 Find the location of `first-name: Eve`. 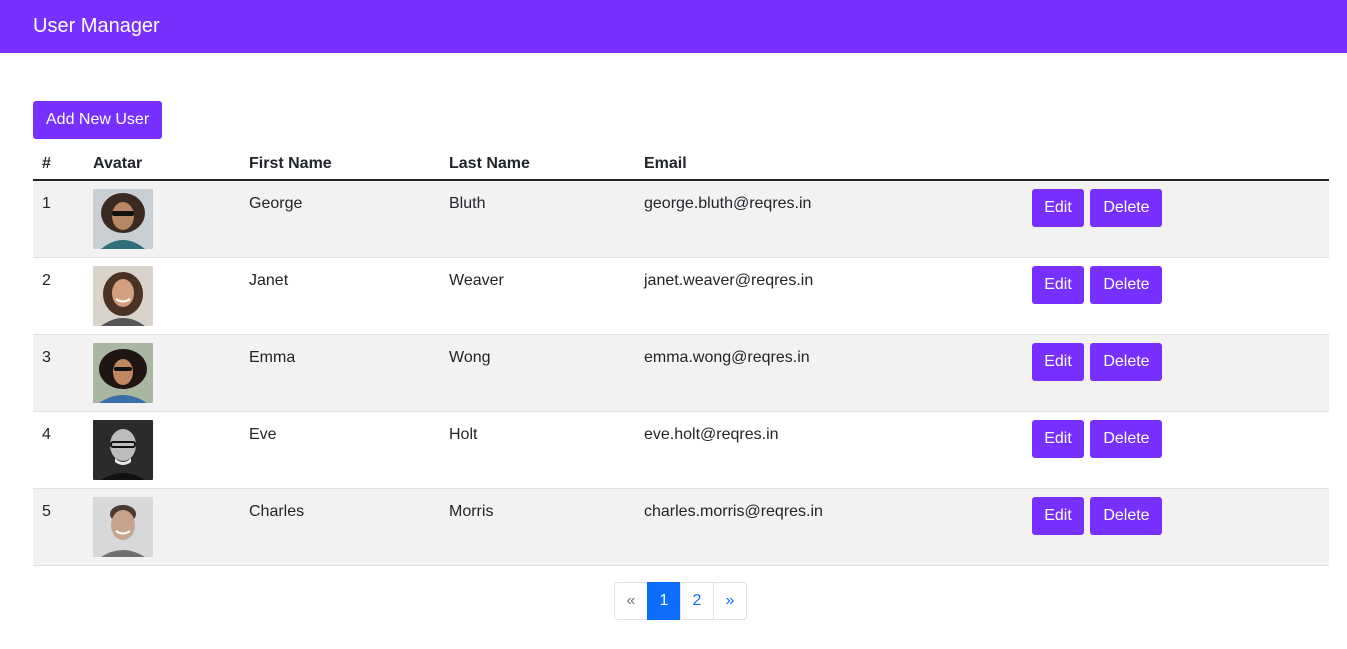

first-name: Eve is located at coordinates (340, 450).